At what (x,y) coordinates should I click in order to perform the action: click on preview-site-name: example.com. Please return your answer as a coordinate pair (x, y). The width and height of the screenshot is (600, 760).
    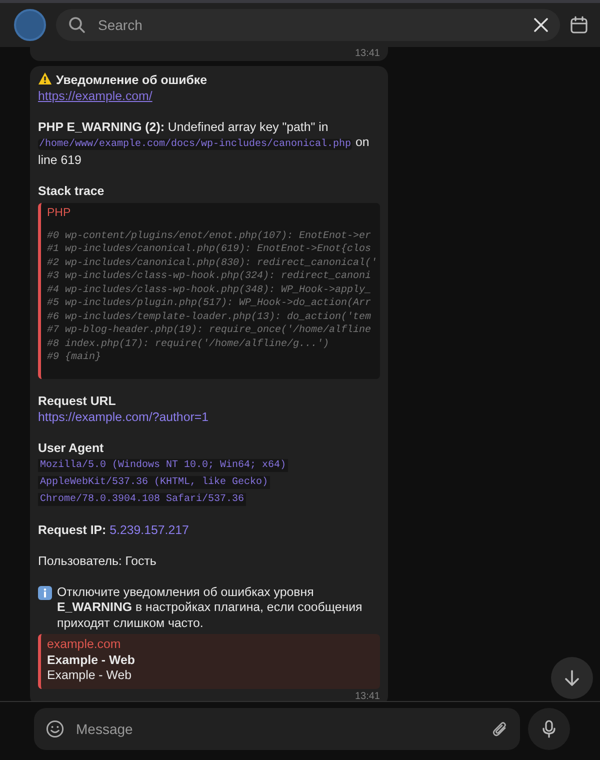
    Looking at the image, I should click on (84, 644).